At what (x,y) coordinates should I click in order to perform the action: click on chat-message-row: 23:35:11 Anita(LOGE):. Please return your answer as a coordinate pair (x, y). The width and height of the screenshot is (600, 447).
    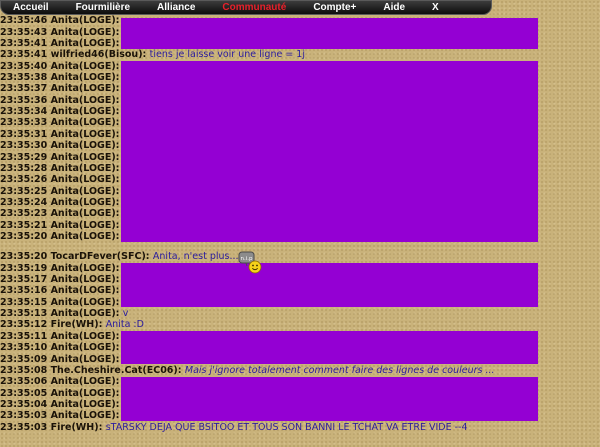
    Looking at the image, I should click on (59, 336).